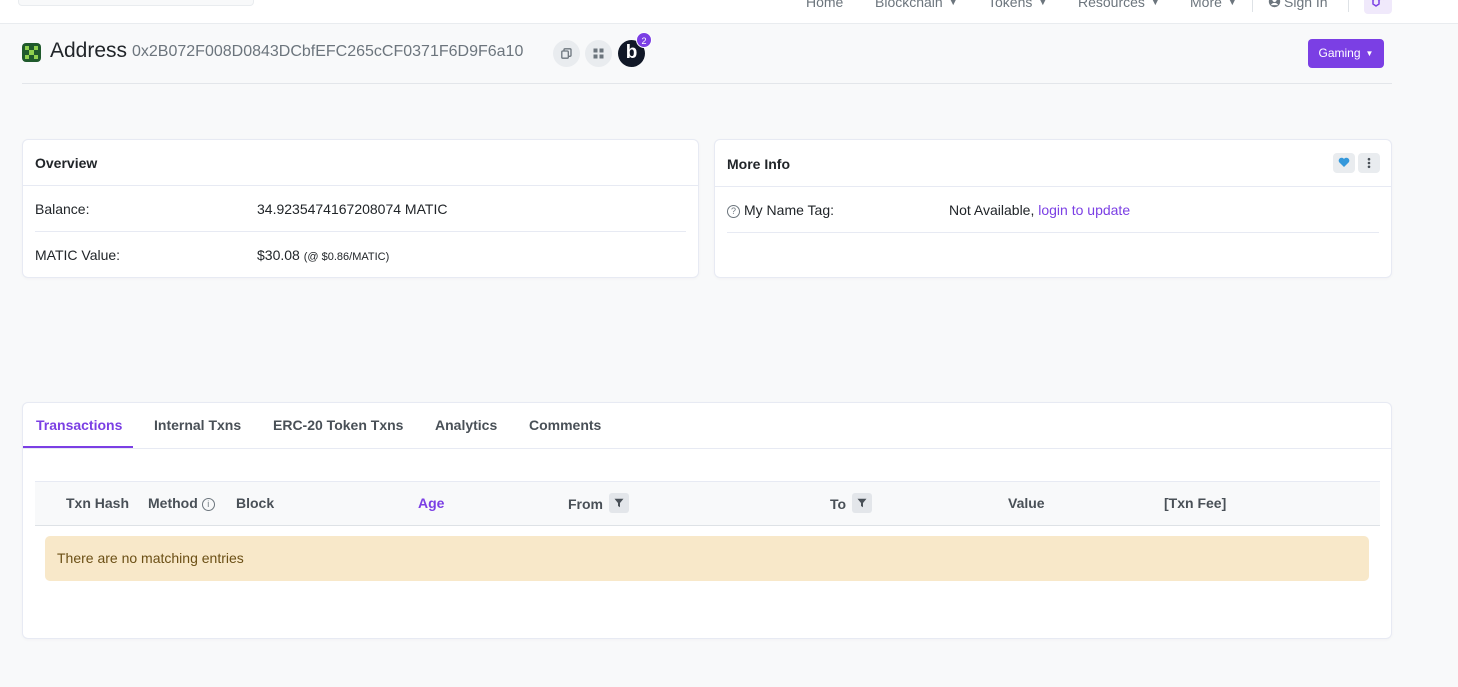 The height and width of the screenshot is (687, 1458). What do you see at coordinates (565, 425) in the screenshot?
I see `tab-comments: Comments` at bounding box center [565, 425].